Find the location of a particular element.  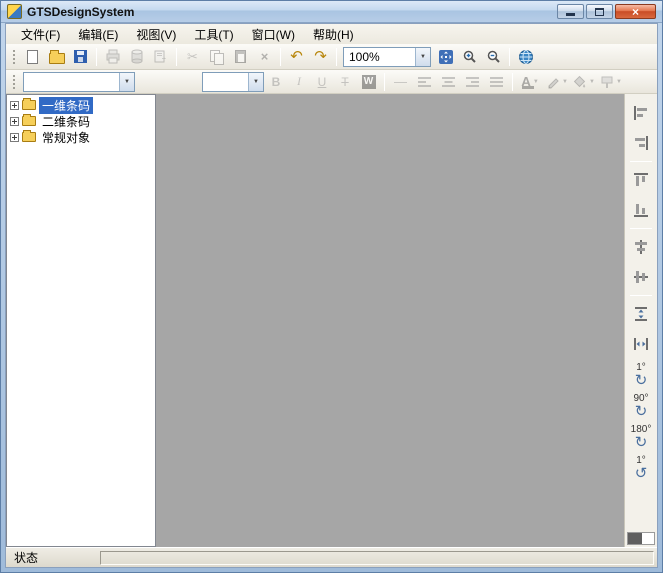

bold-button: B is located at coordinates (276, 82).